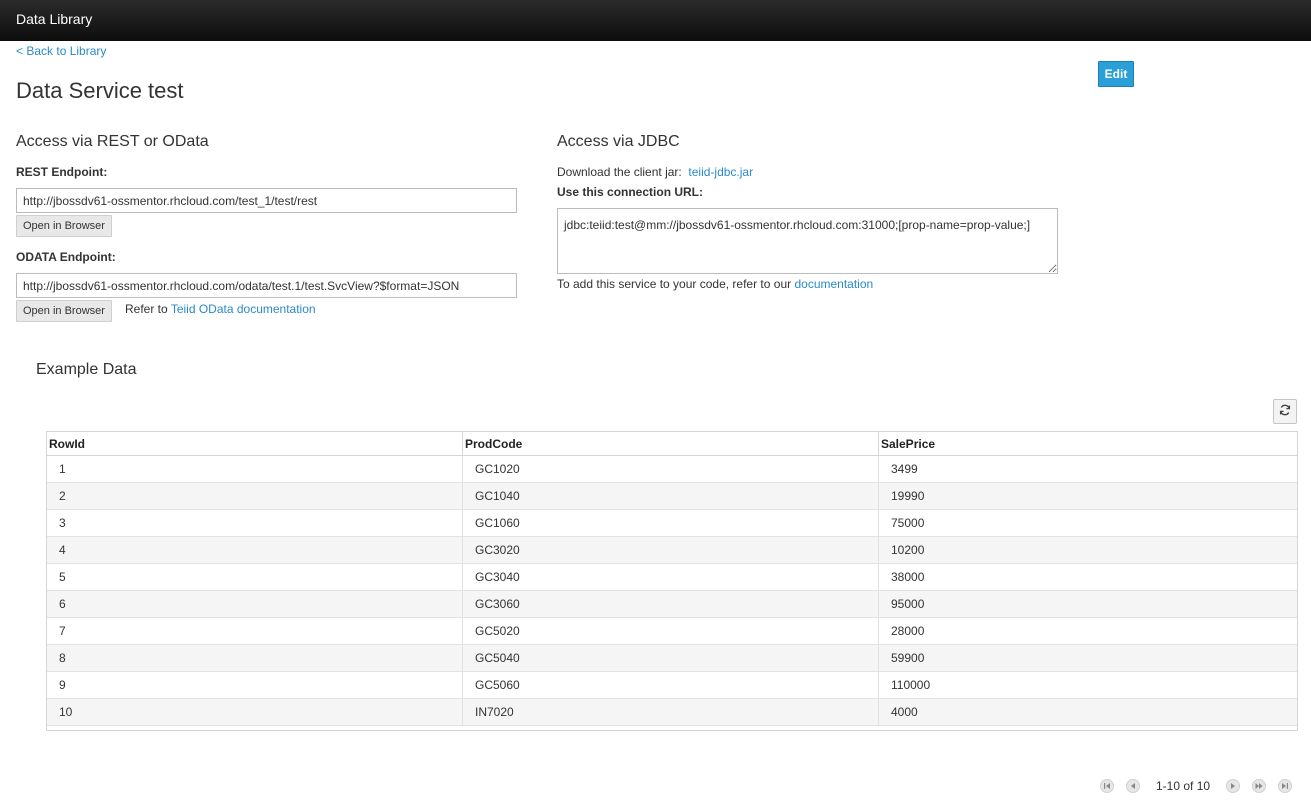  What do you see at coordinates (908, 577) in the screenshot?
I see `cell-saleprice: 38000` at bounding box center [908, 577].